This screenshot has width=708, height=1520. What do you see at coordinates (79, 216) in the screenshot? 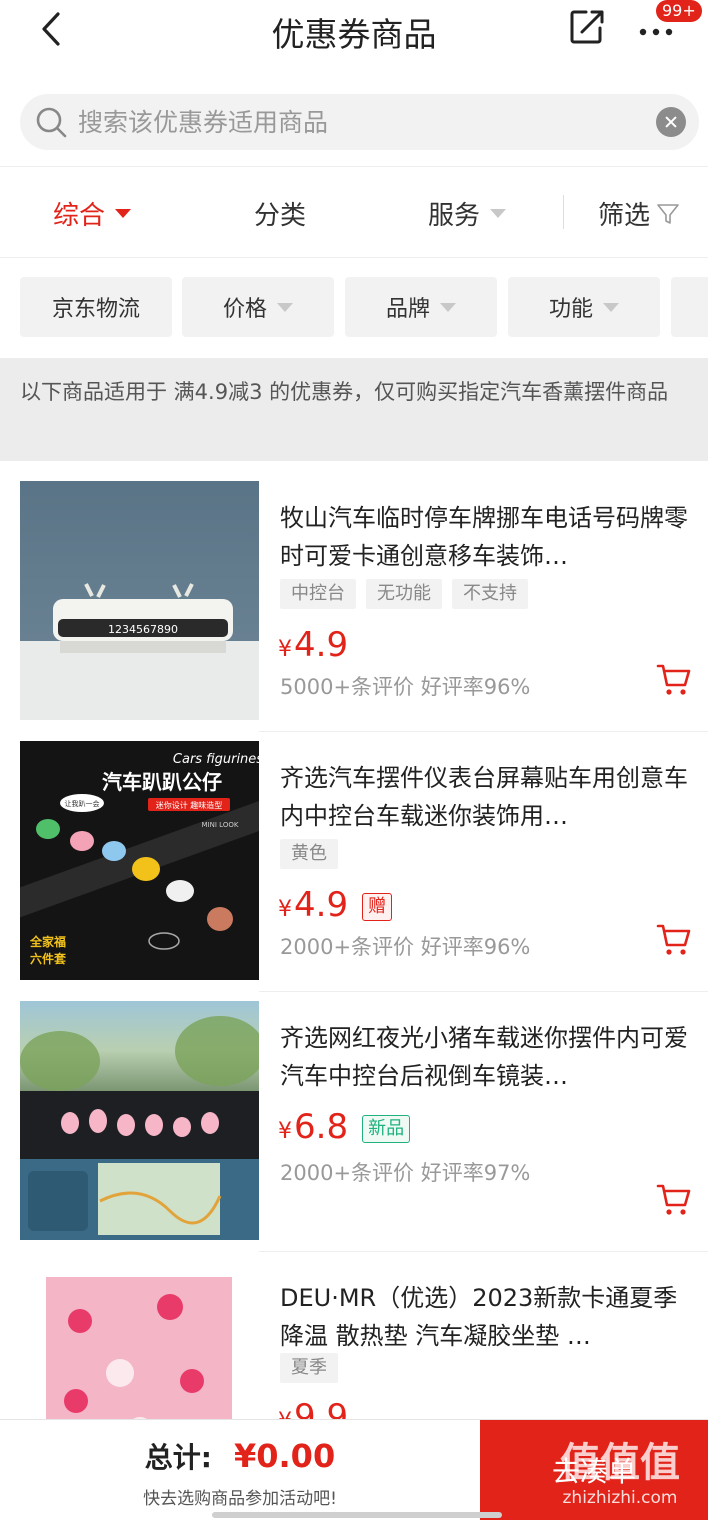
I see `sort-comprehensive-label: 综合` at bounding box center [79, 216].